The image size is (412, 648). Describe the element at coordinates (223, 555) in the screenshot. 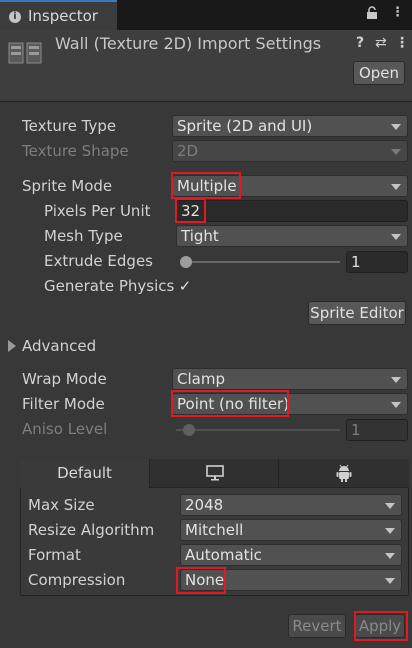

I see `format-value: Automatic` at that location.